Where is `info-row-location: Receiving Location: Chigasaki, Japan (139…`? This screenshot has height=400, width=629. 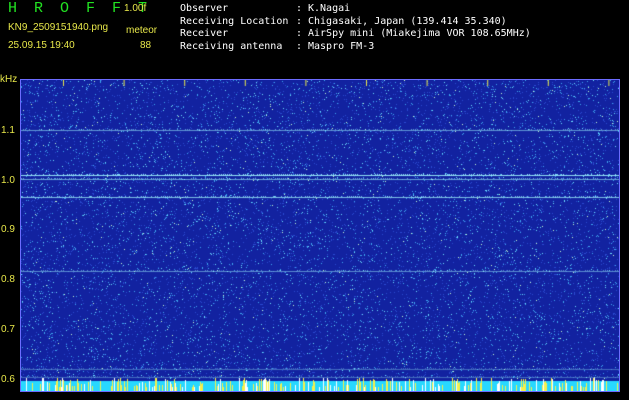
info-row-location: Receiving Location: Chigasaki, Japan (139… is located at coordinates (343, 21).